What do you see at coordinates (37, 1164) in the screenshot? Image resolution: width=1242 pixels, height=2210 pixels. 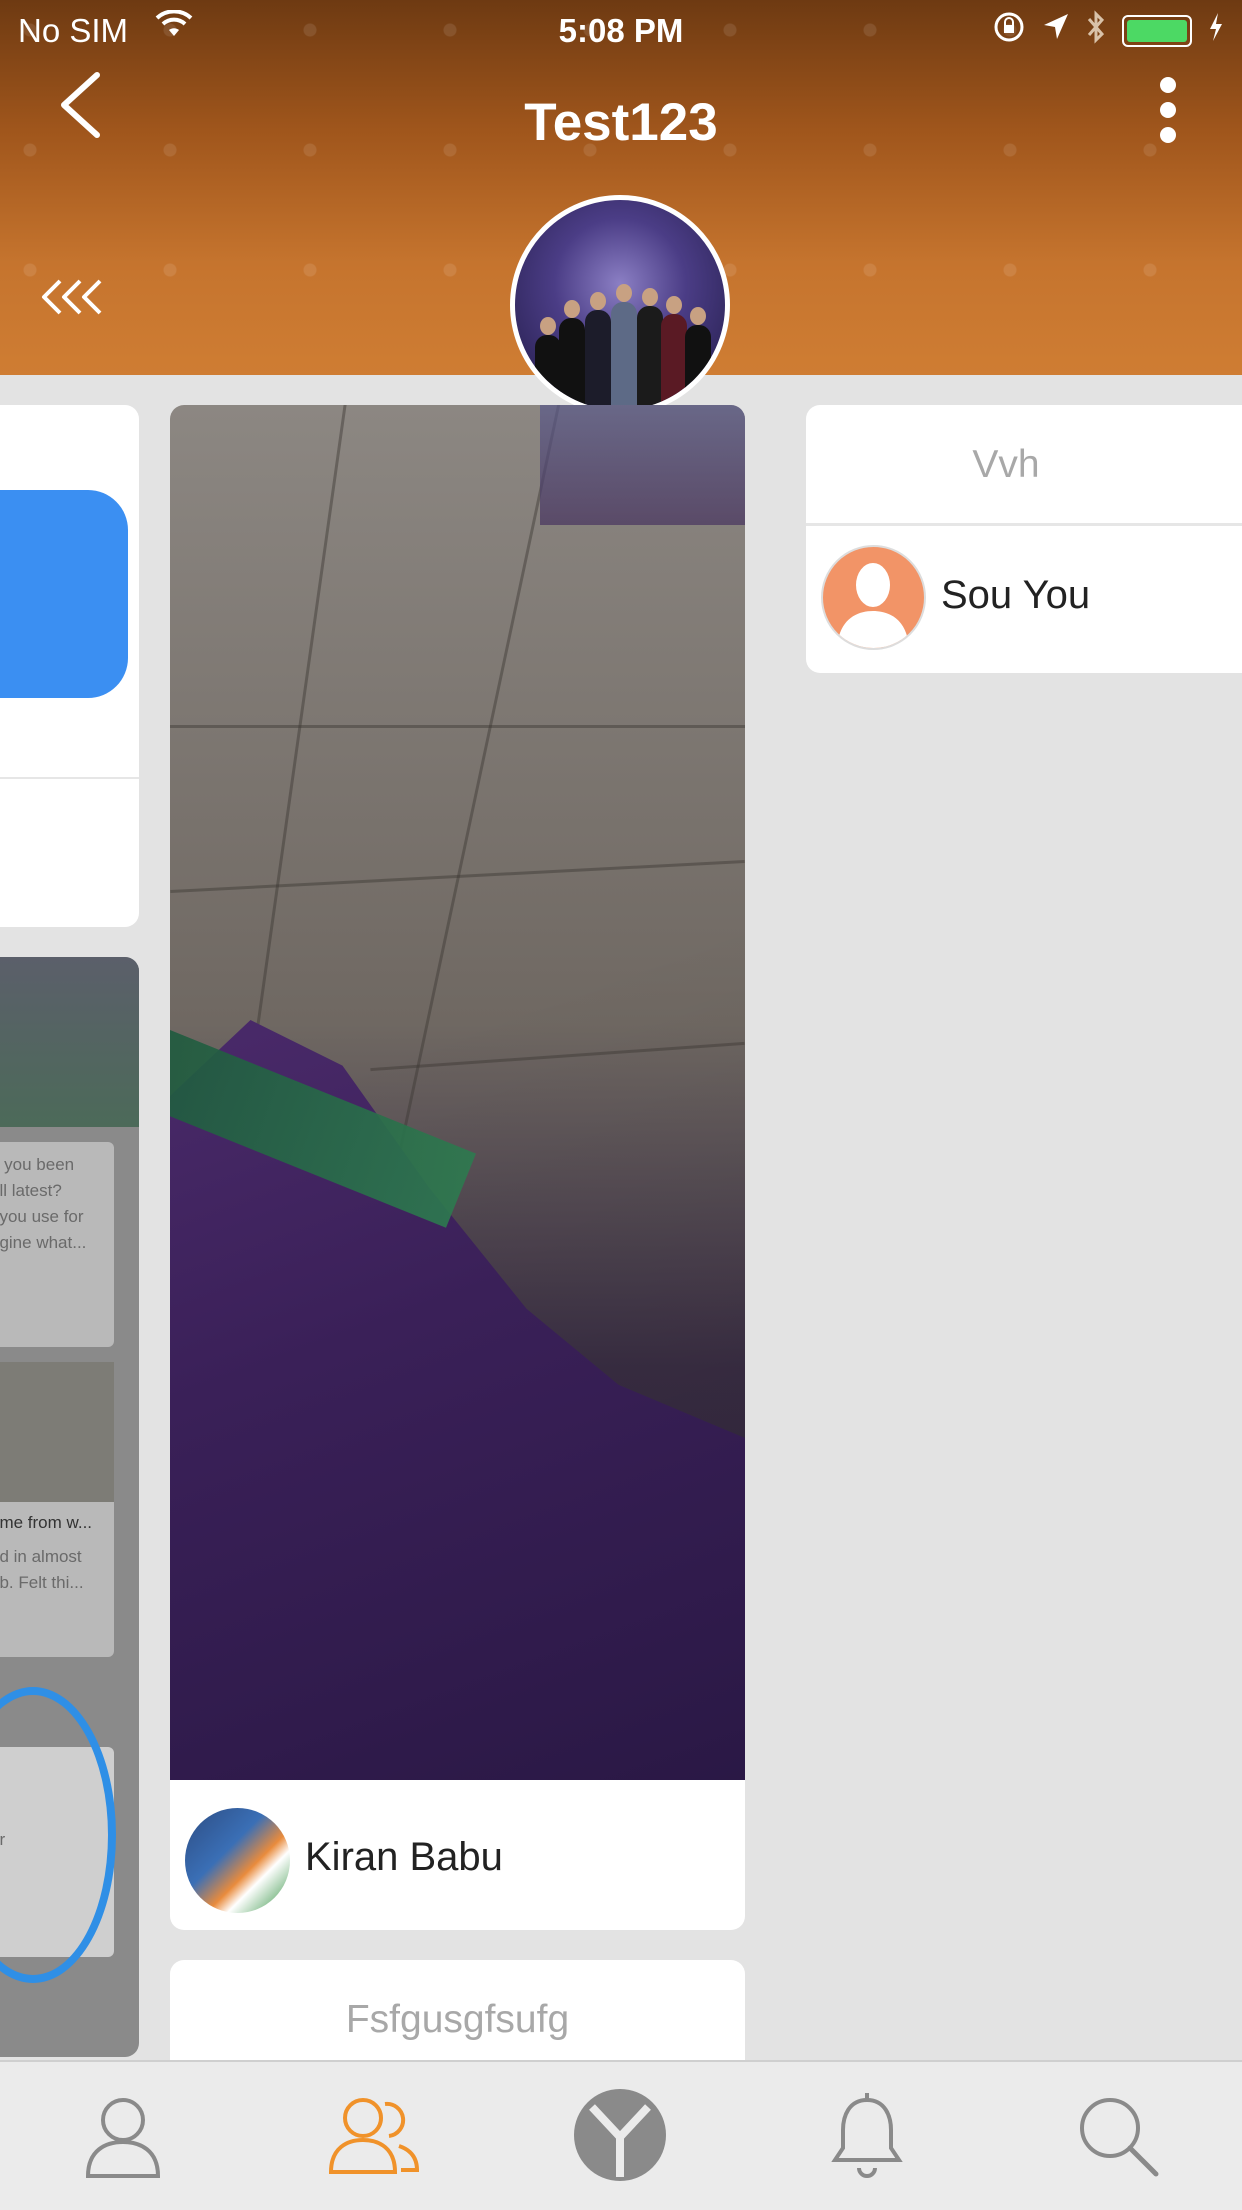 I see `screenshot-text: e you been` at bounding box center [37, 1164].